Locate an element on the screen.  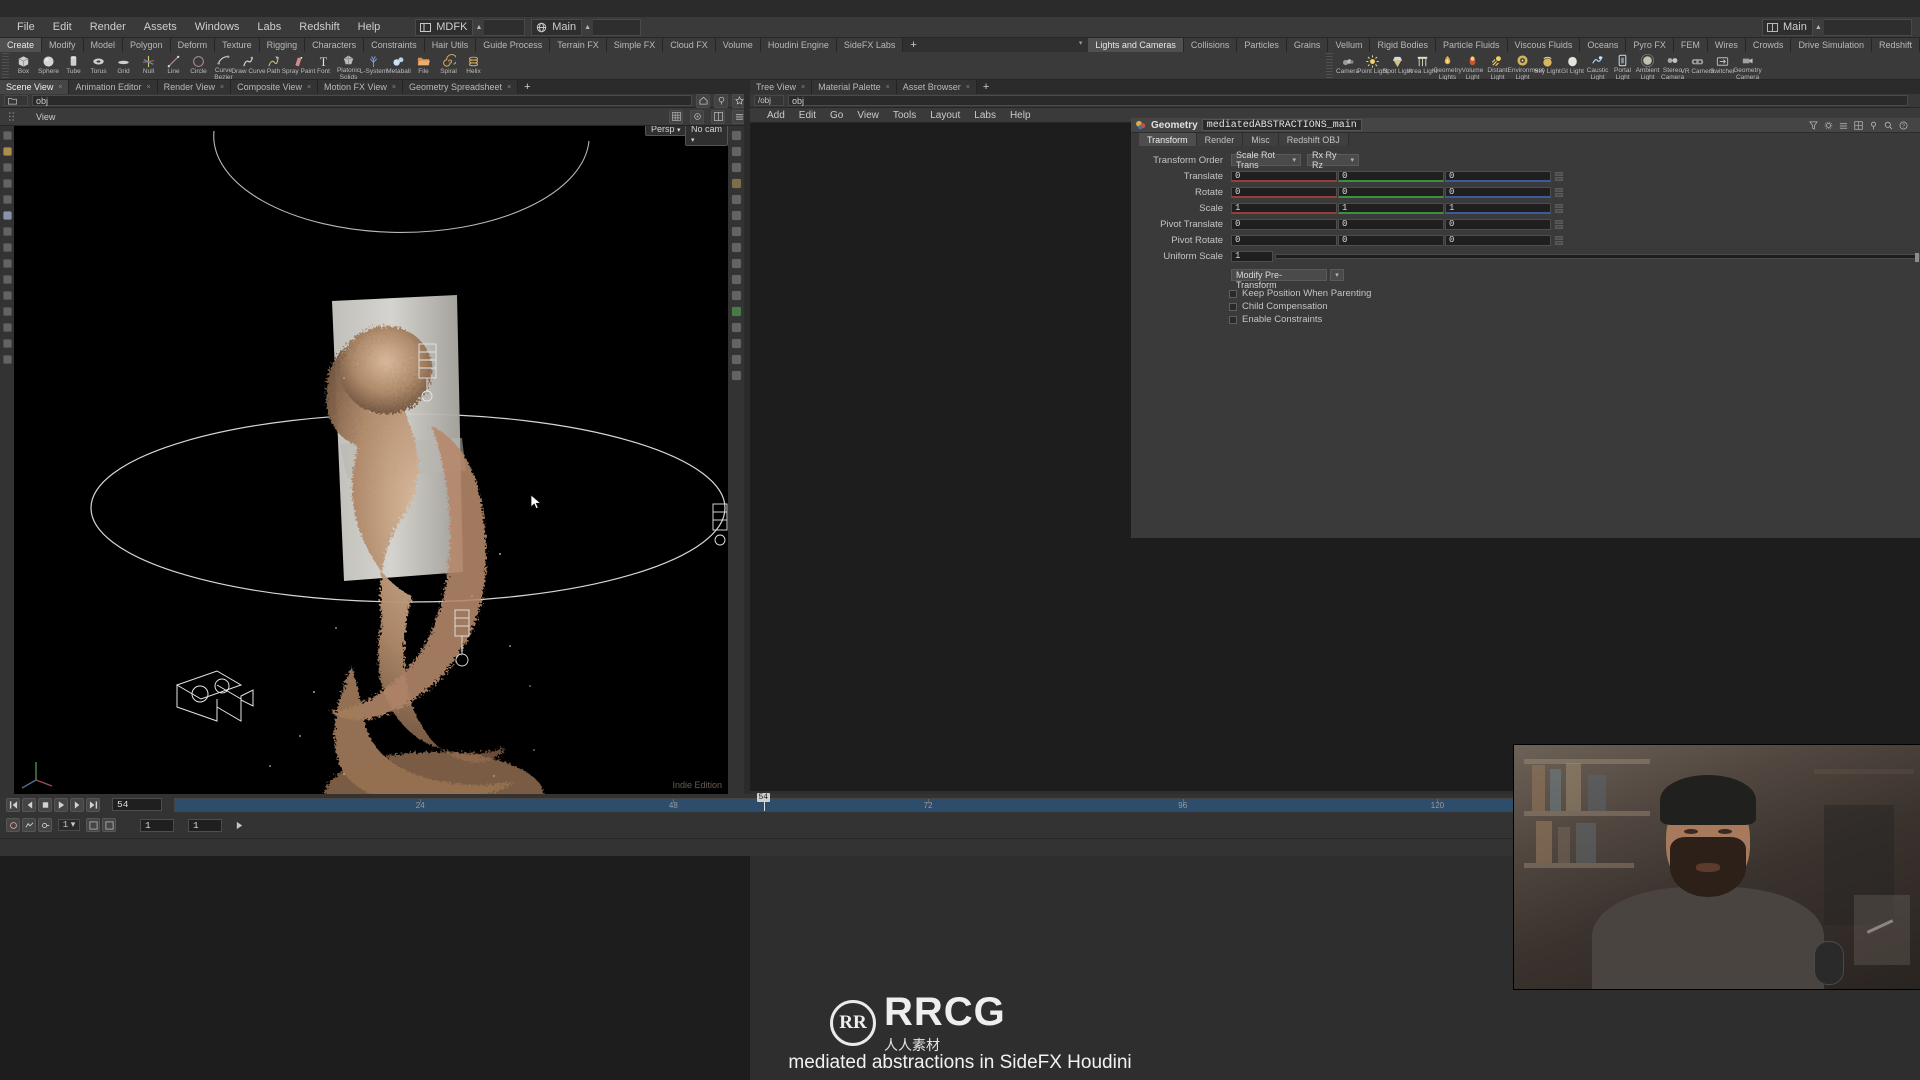
shelf-tool-grid: Grid is located at coordinates (123, 66).